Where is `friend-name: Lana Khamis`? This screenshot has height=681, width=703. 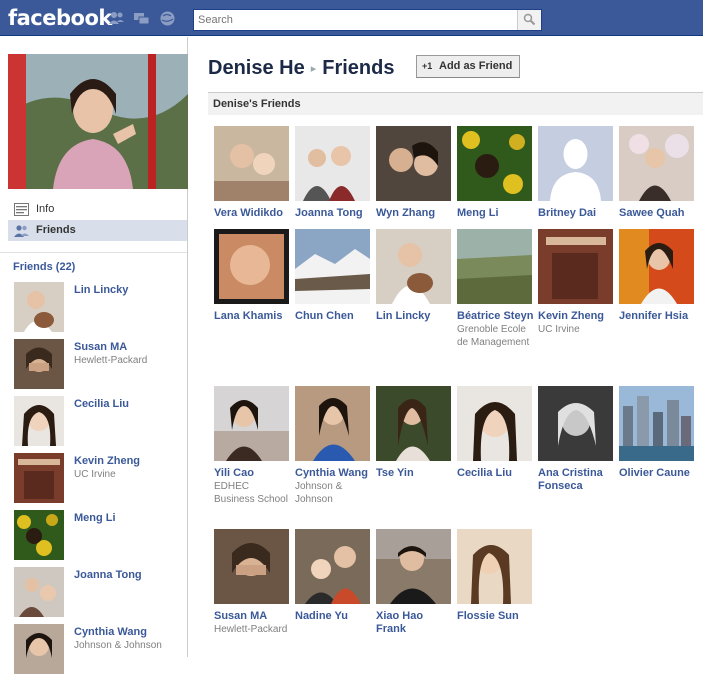
friend-name: Lana Khamis is located at coordinates (253, 316).